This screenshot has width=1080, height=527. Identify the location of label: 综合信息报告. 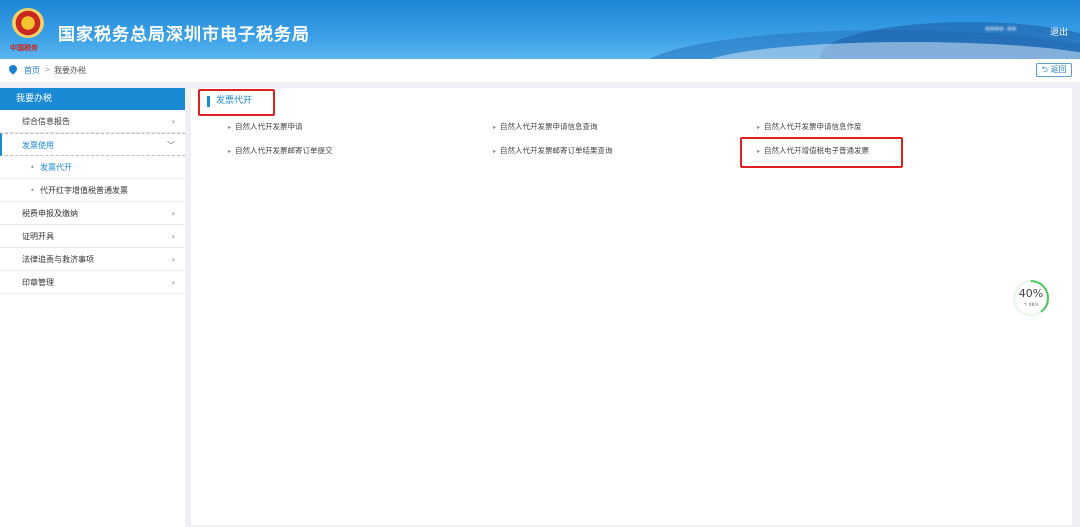
(46, 121).